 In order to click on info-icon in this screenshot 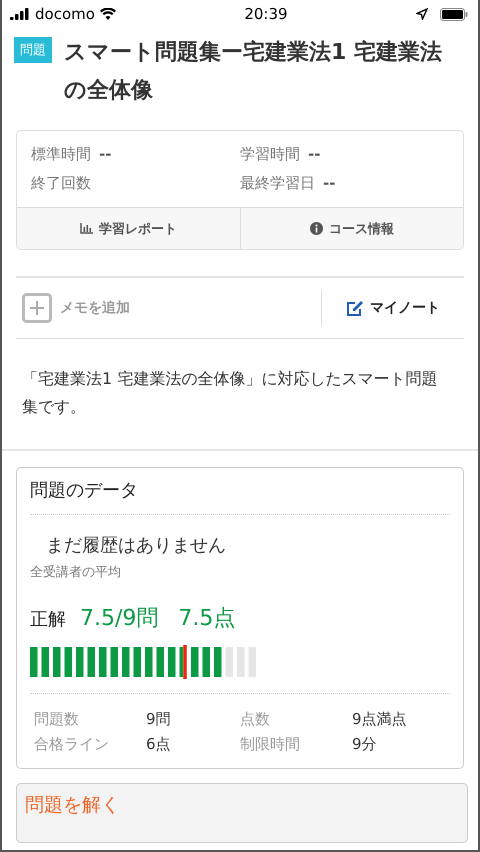, I will do `click(316, 228)`.